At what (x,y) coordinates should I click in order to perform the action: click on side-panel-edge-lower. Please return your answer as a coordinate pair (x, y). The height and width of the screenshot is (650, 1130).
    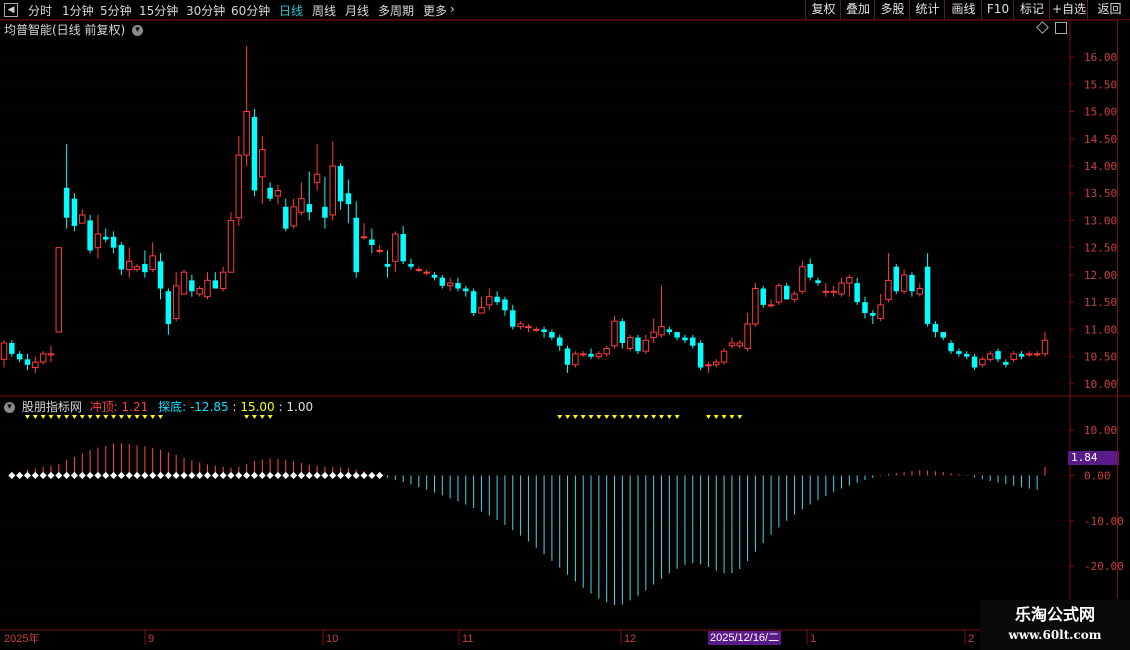
    Looking at the image, I should click on (1123, 498).